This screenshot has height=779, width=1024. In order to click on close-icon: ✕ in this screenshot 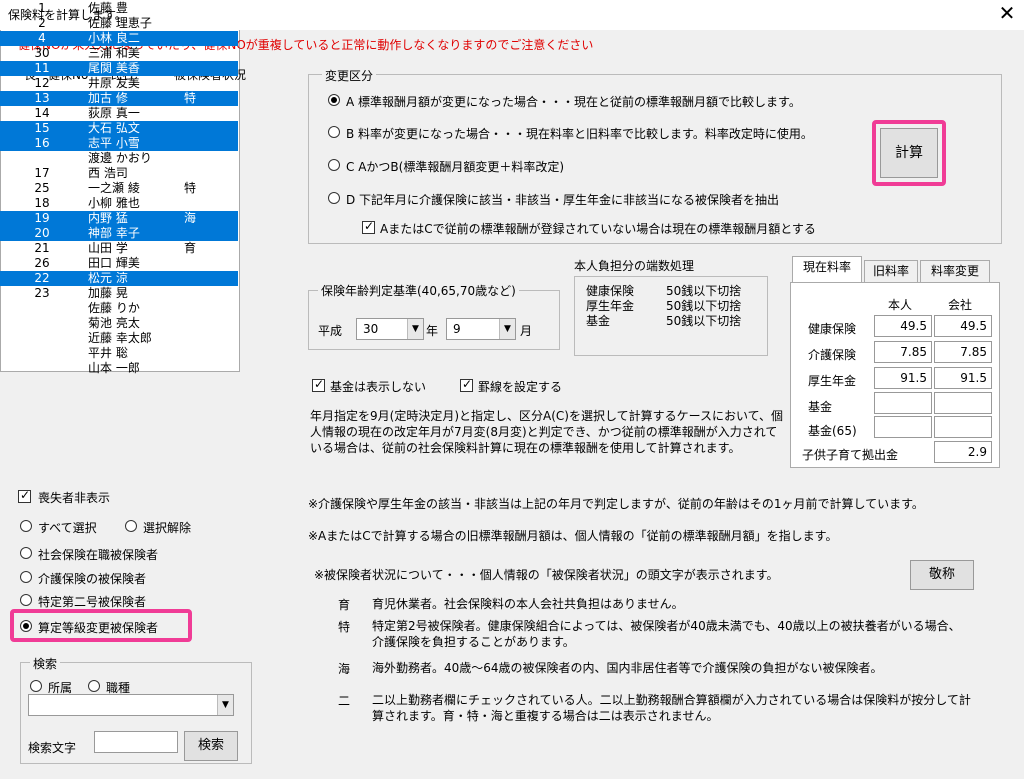, I will do `click(1007, 14)`.